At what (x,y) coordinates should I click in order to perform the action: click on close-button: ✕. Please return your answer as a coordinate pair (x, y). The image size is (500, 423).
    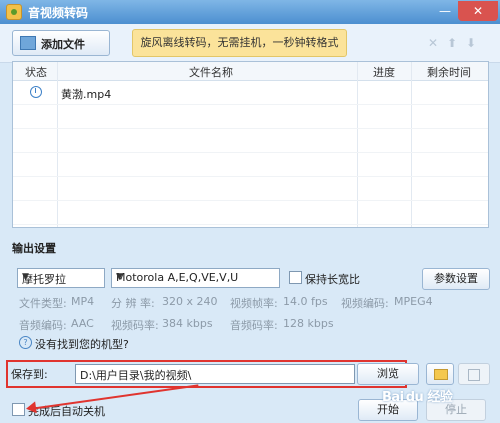
    Looking at the image, I should click on (478, 11).